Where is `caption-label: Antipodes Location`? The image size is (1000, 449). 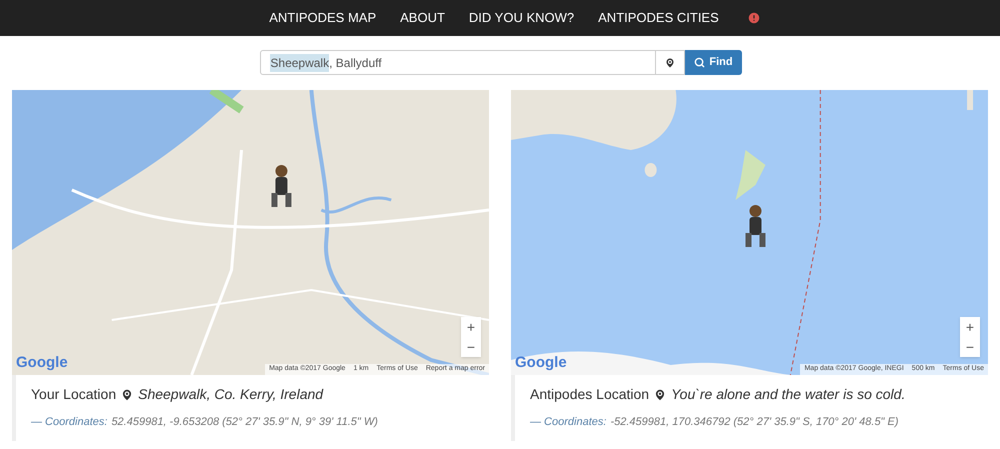 caption-label: Antipodes Location is located at coordinates (590, 394).